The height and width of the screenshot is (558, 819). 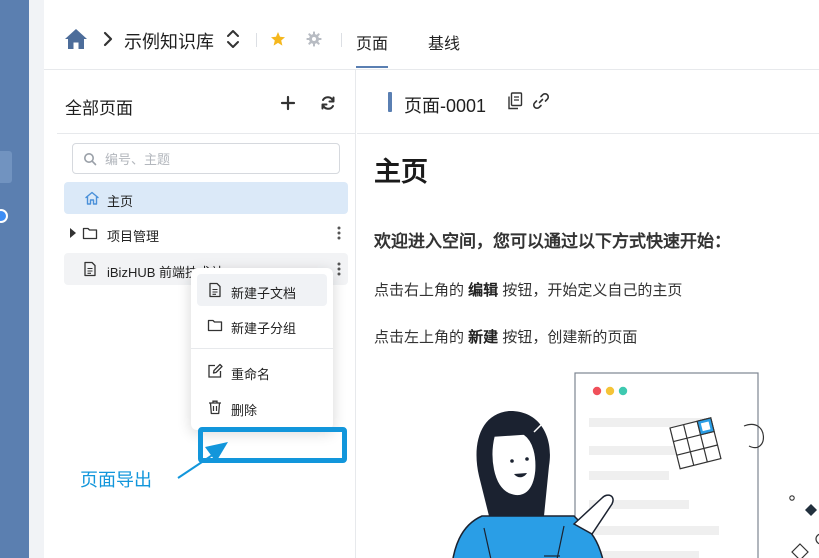 I want to click on menu-item-new-child-group: 新建子分组, so click(x=262, y=325).